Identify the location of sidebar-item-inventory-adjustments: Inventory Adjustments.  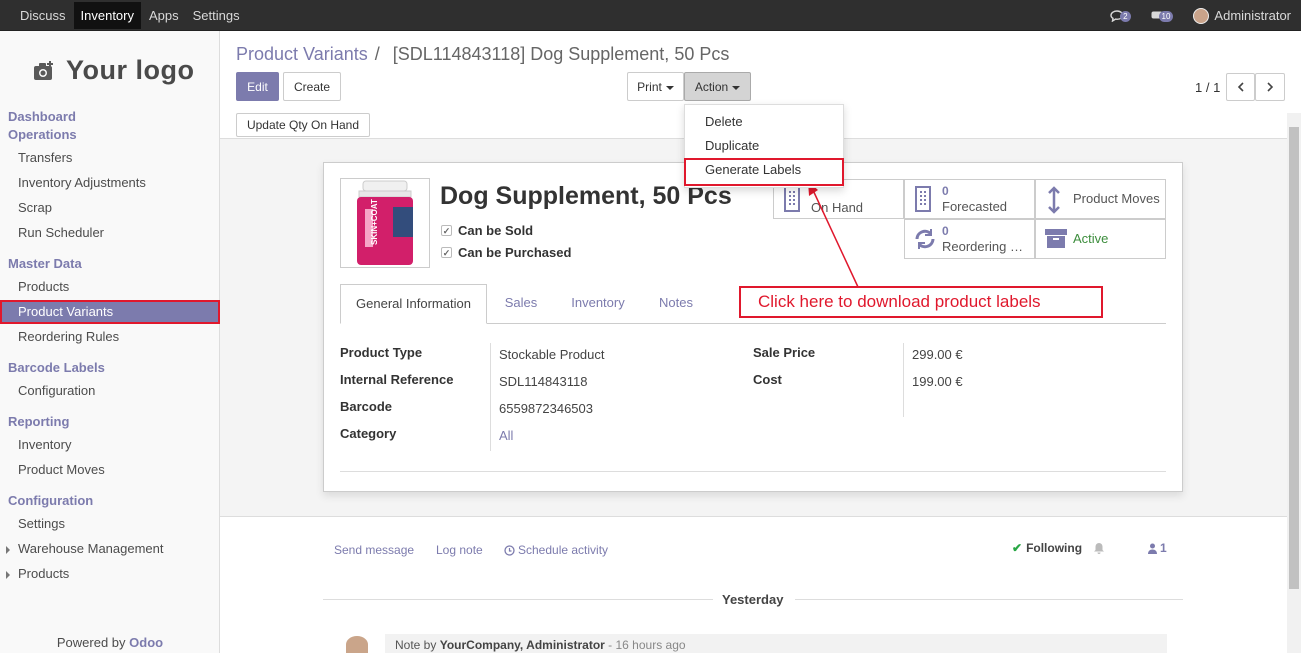
(110, 183).